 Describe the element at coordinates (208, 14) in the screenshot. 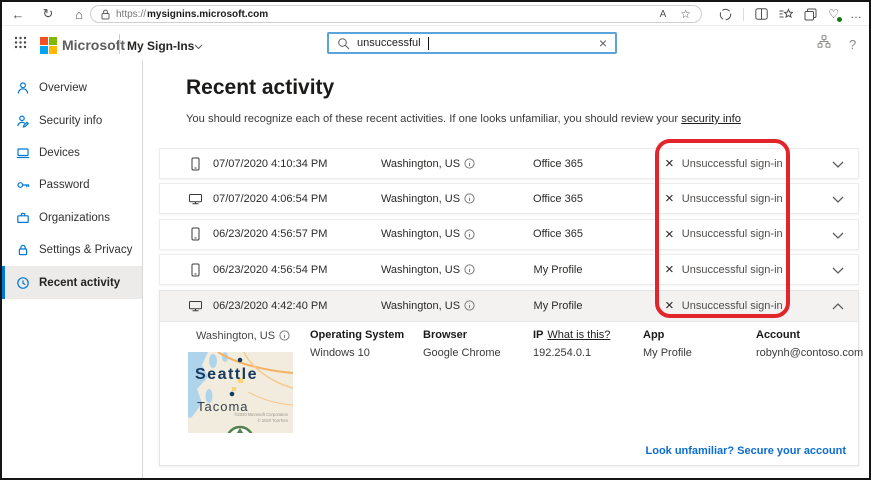

I see `url-domain: mysignins.microsoft.com` at that location.